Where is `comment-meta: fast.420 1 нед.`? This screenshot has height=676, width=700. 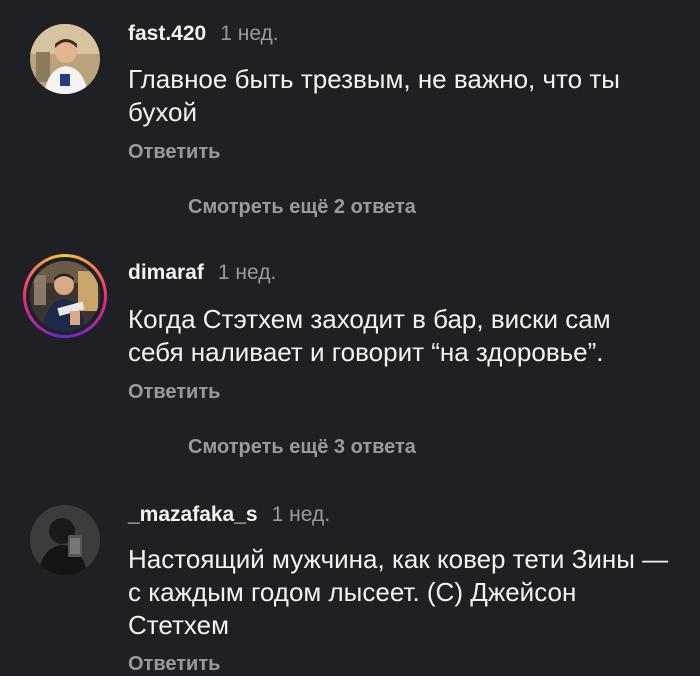
comment-meta: fast.420 1 нед. is located at coordinates (203, 34).